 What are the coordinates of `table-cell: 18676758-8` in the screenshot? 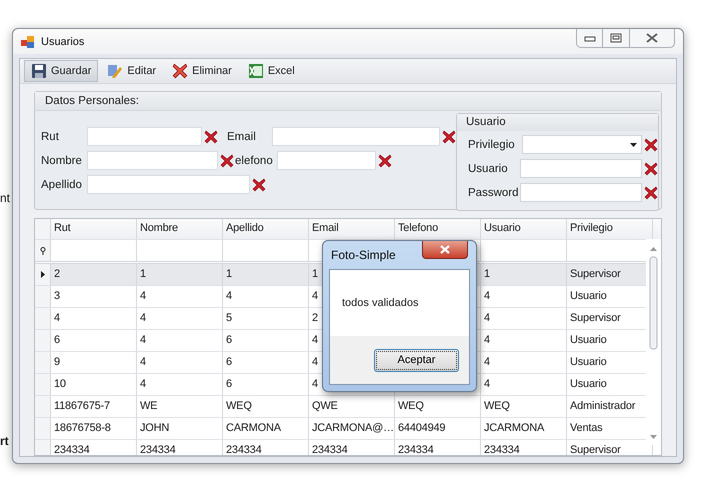 It's located at (94, 428).